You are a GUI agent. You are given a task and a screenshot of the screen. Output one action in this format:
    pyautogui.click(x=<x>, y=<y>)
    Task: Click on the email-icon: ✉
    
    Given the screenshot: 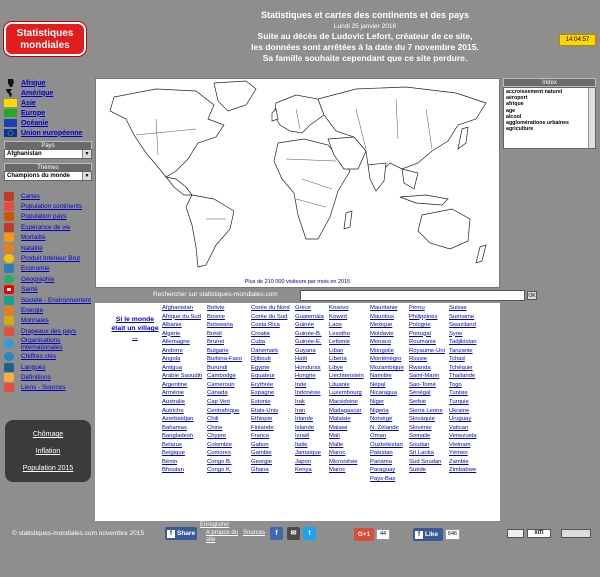 What is the action you would take?
    pyautogui.click(x=293, y=533)
    